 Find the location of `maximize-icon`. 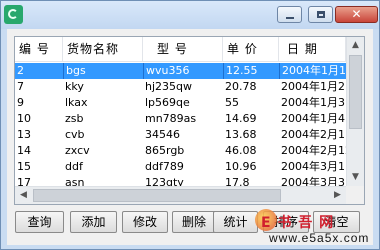

maximize-icon is located at coordinates (321, 14).